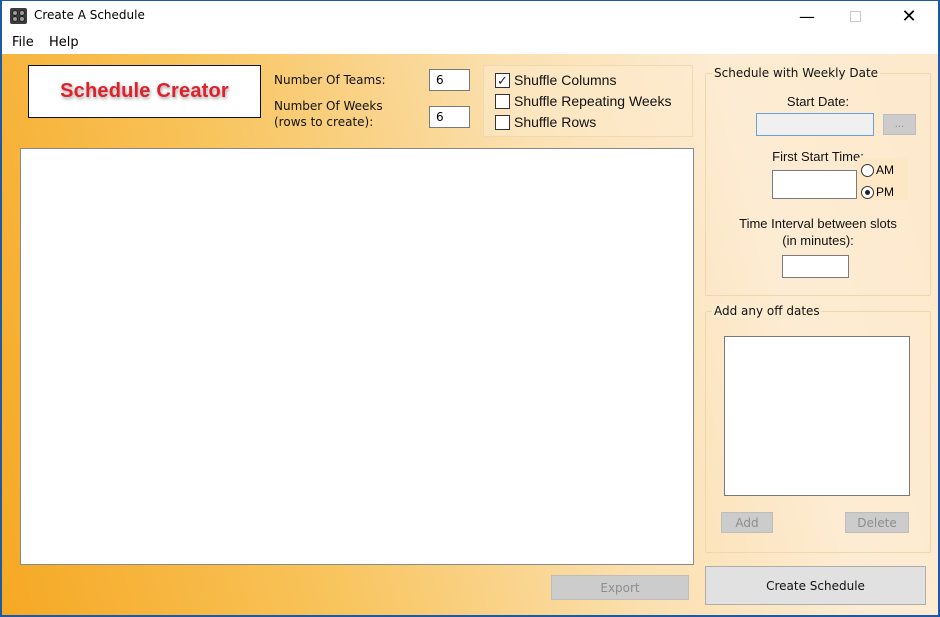  I want to click on interval-label-line2: (in minutes):, so click(818, 240).